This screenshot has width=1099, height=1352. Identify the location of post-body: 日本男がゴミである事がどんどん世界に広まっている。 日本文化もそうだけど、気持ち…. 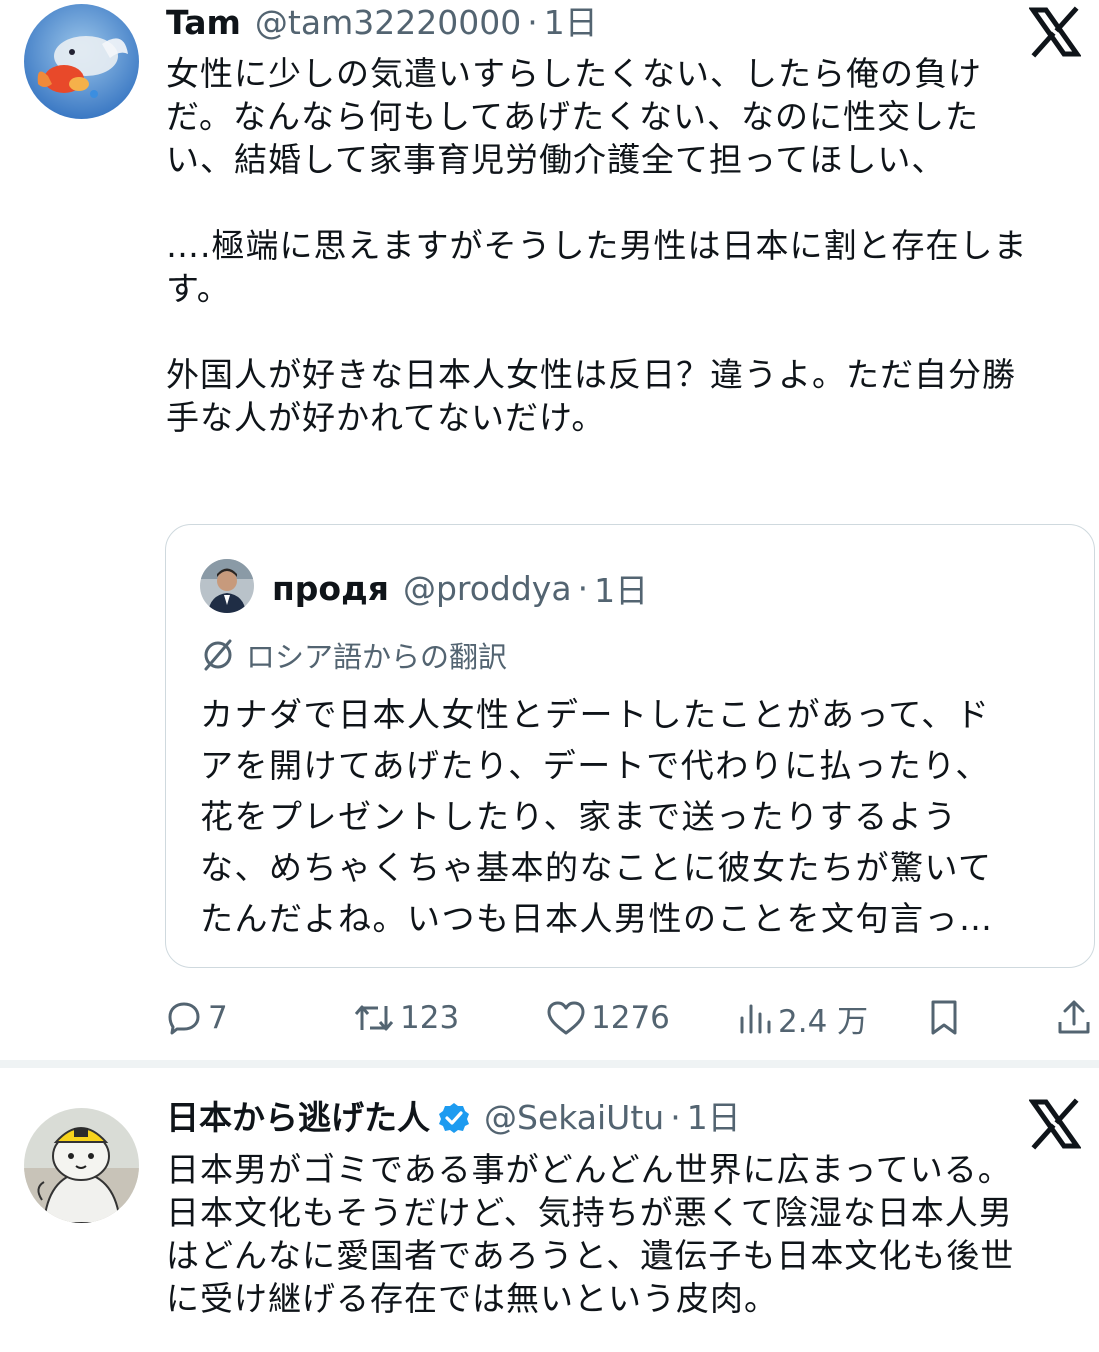
(626, 1234).